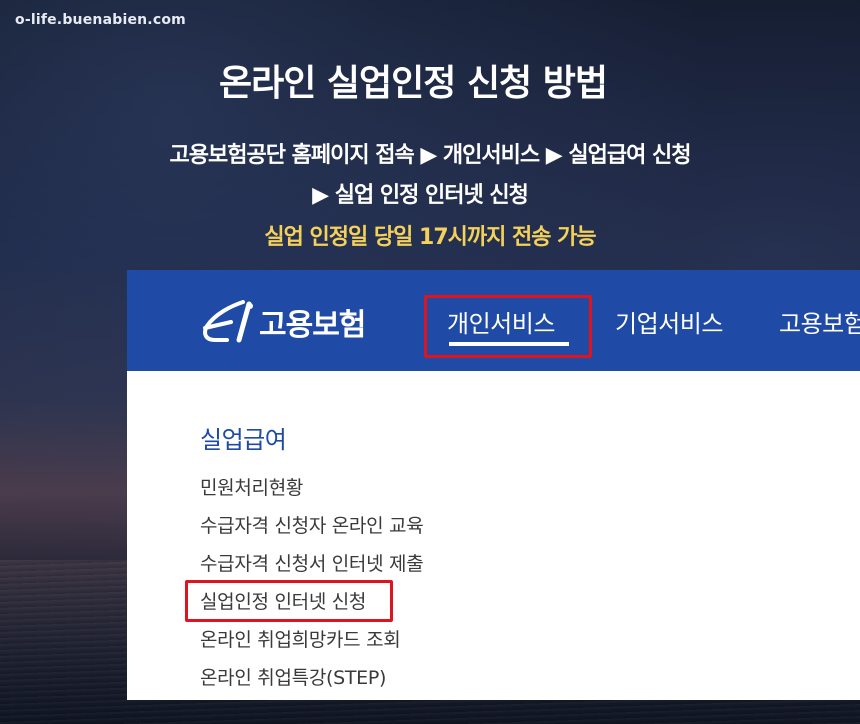 The width and height of the screenshot is (860, 724). Describe the element at coordinates (312, 532) in the screenshot. I see `menu-item-online-education: 수급자격 신청자 온라인 교육` at that location.